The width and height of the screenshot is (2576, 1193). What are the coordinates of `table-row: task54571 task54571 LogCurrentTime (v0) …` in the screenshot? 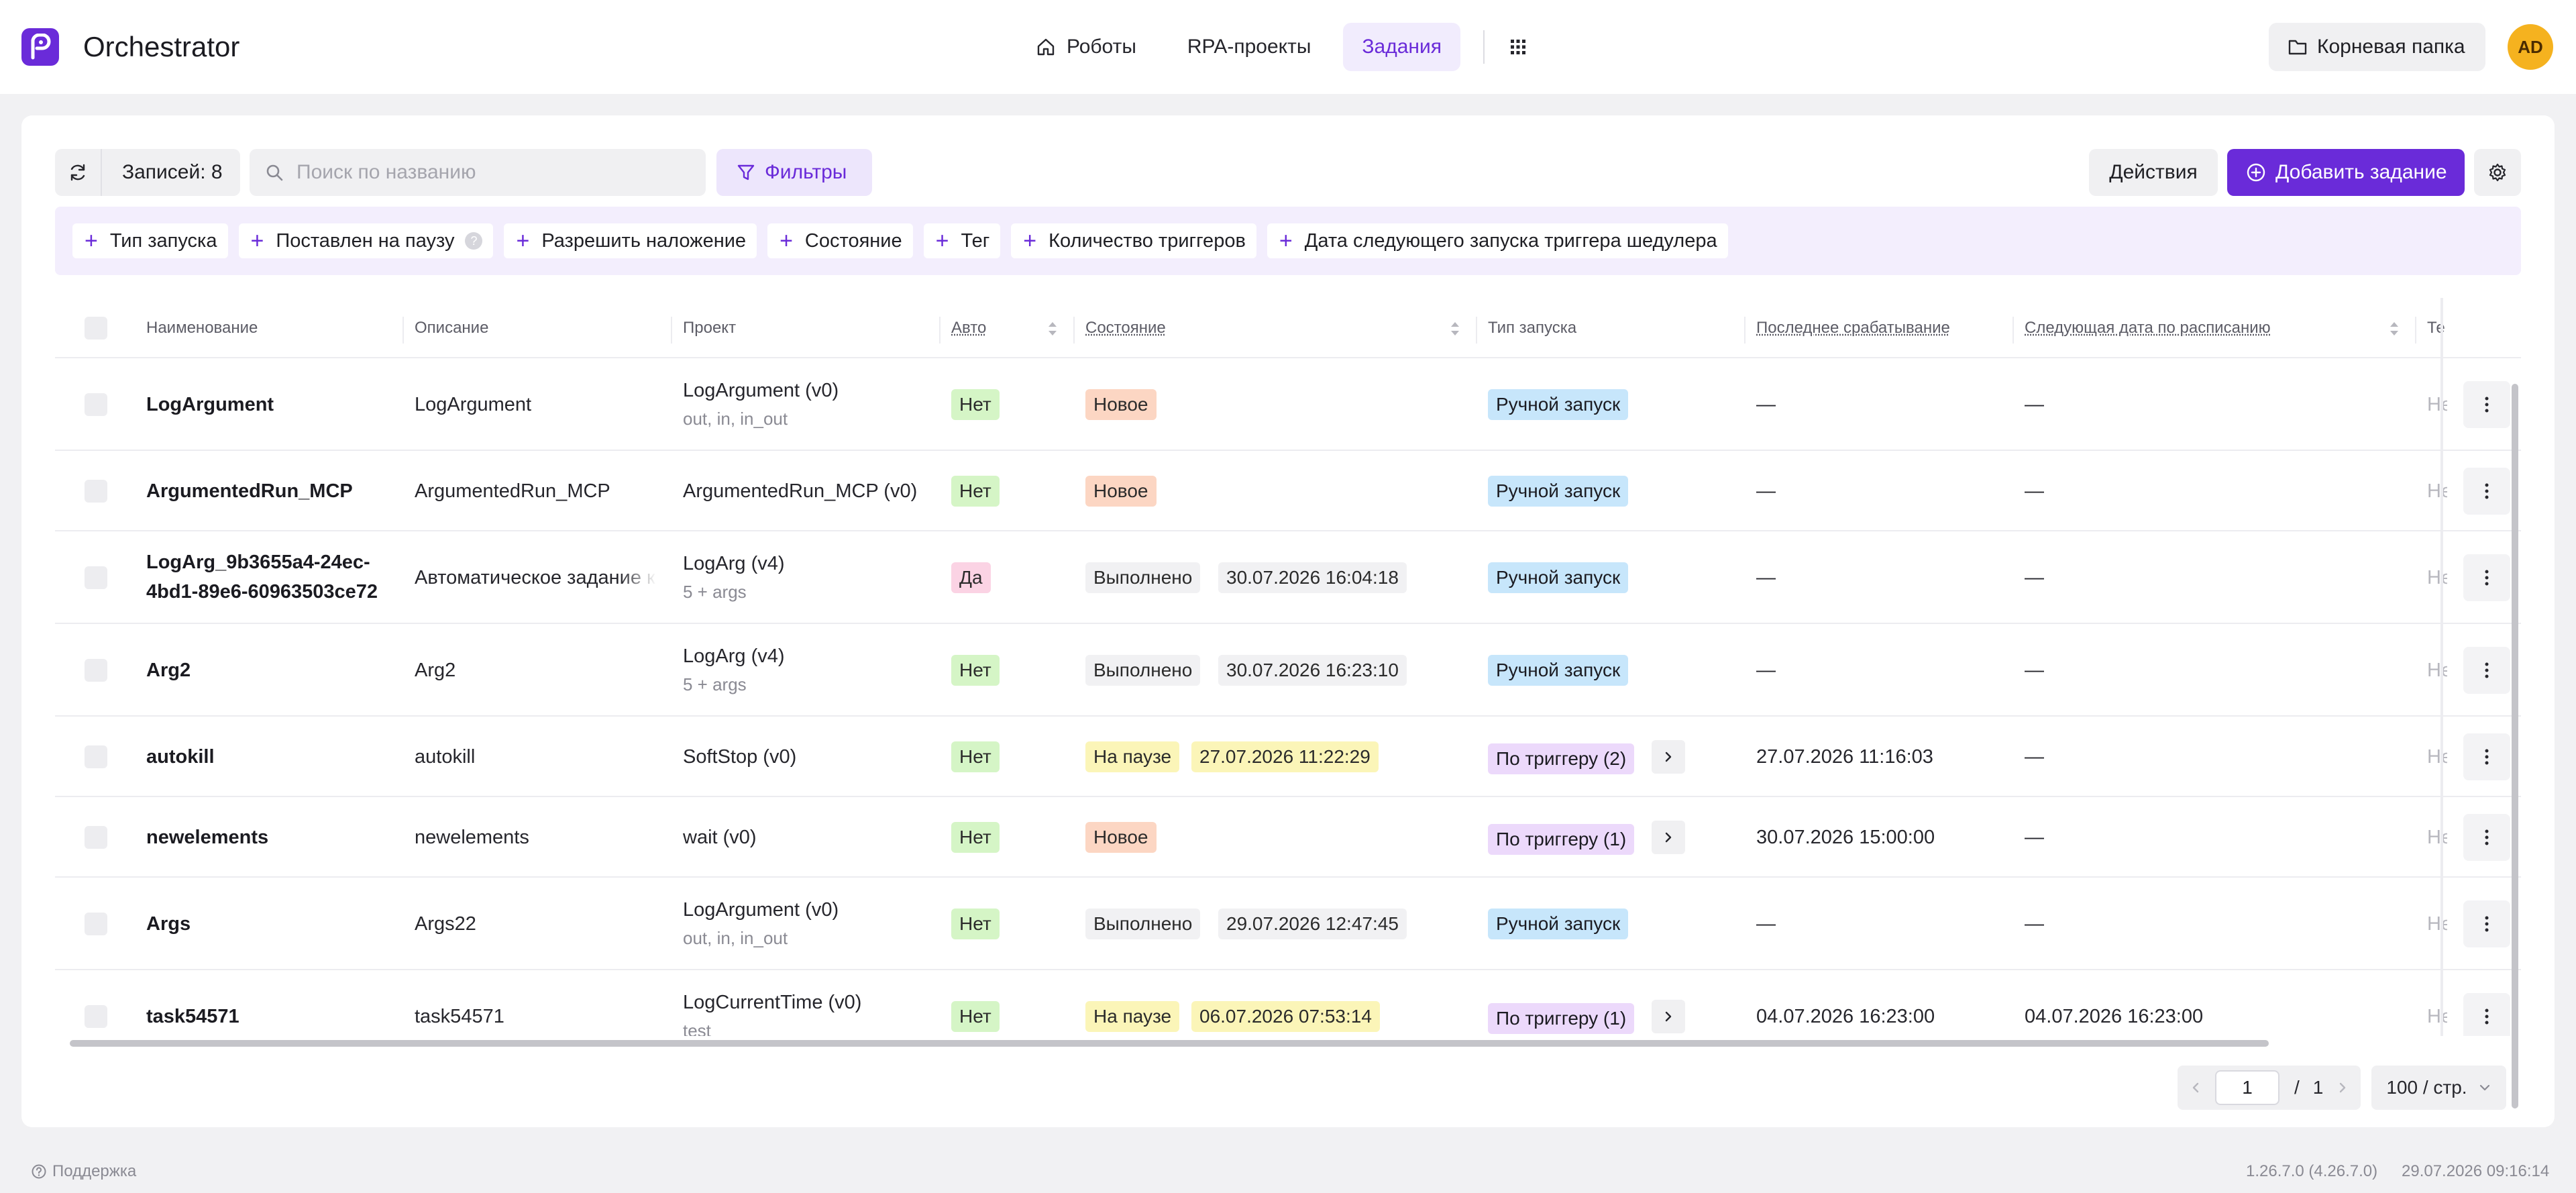 It's located at (1288, 1003).